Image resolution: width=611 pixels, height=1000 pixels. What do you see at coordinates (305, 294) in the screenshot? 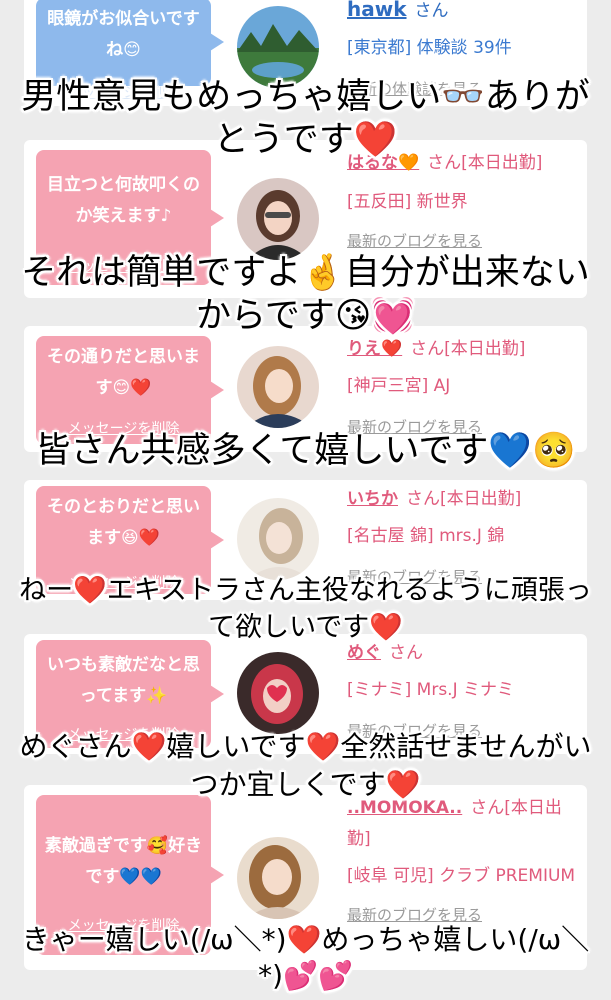
I see `overlay-caption: それは簡単ですよ🤞自分が出来ないからです😘💓` at bounding box center [305, 294].